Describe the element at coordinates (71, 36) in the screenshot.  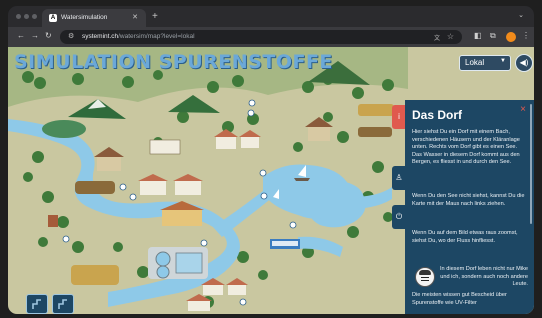
I see `site-info-icon: ⚙` at that location.